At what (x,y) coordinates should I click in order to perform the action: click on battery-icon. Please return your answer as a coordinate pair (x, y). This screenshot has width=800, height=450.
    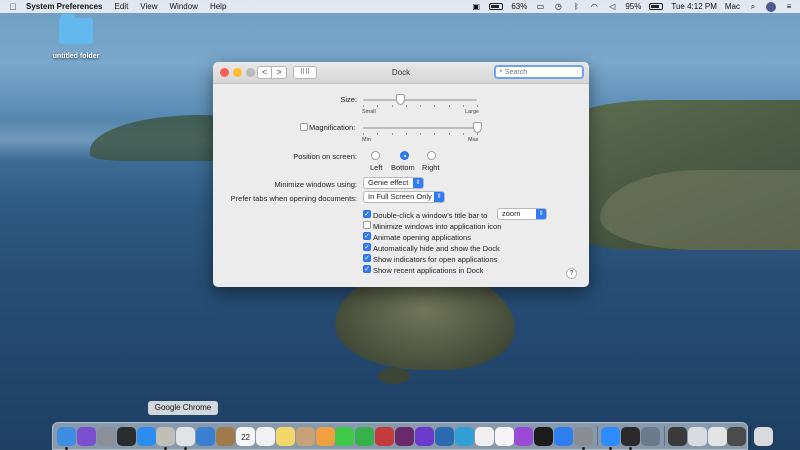
    Looking at the image, I should click on (496, 6).